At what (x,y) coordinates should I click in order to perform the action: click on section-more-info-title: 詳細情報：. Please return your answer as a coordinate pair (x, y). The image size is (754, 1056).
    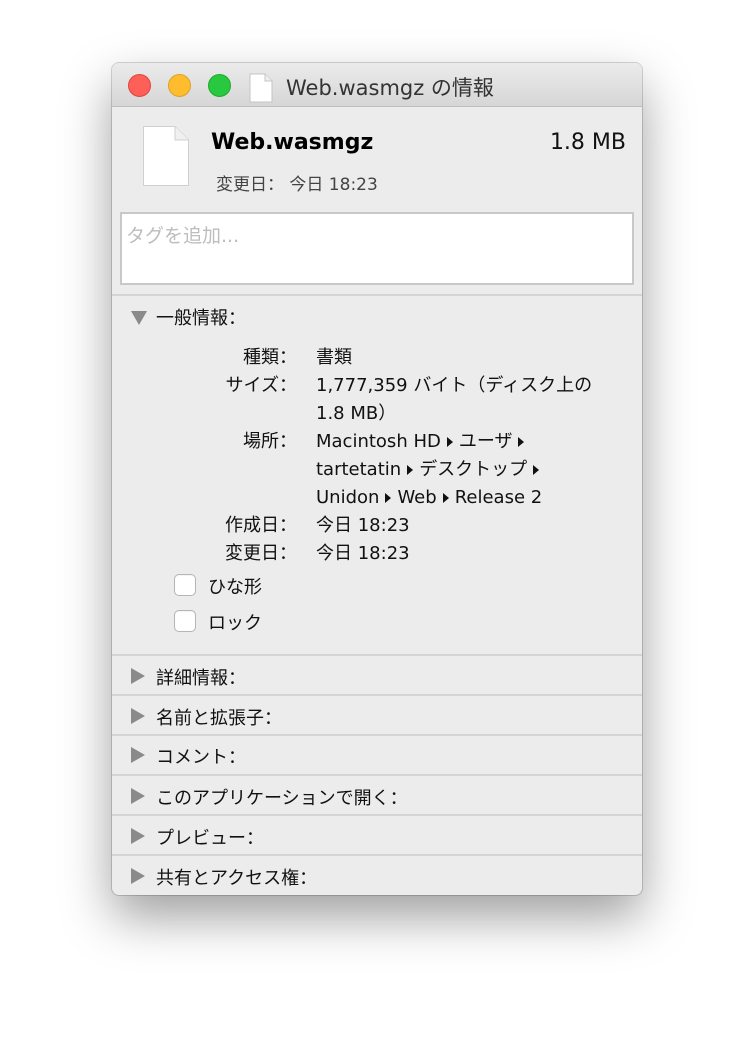
    Looking at the image, I should click on (201, 678).